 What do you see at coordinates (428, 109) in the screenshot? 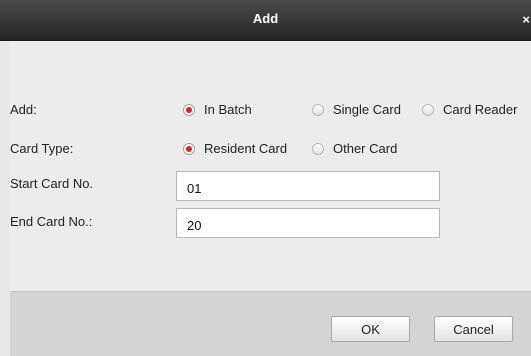
I see `radio-card-reader-button` at bounding box center [428, 109].